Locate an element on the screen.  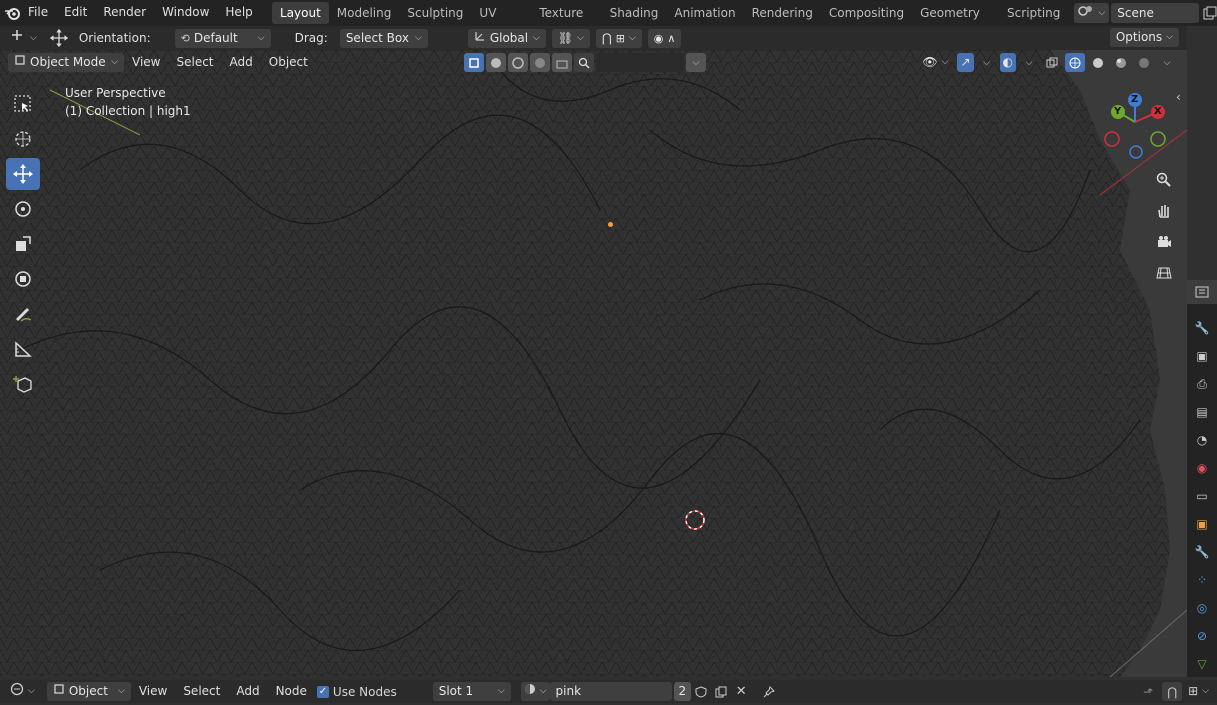
new-scene-icon is located at coordinates (1210, 13).